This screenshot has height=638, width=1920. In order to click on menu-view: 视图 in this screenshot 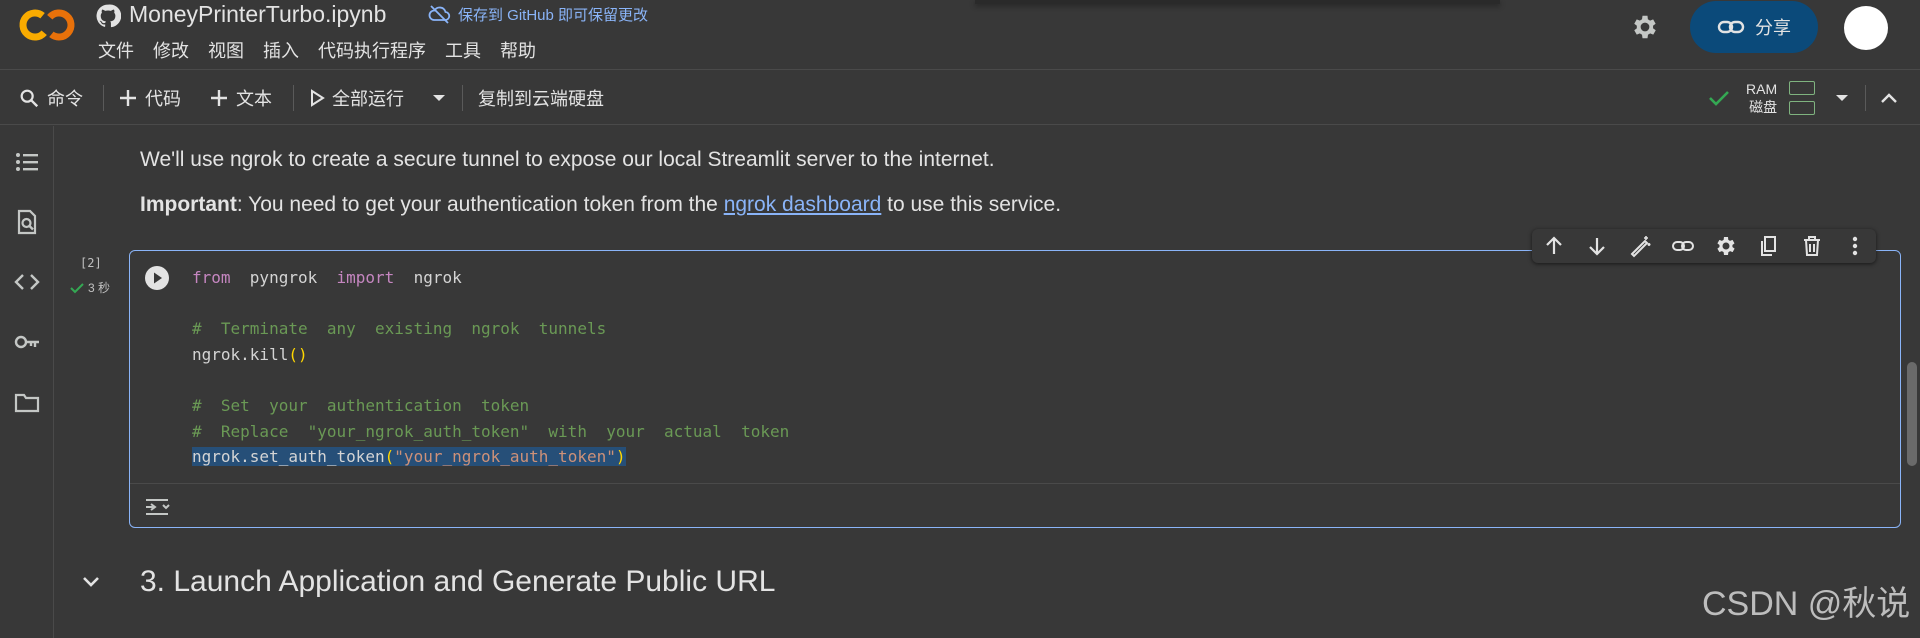, I will do `click(231, 51)`.